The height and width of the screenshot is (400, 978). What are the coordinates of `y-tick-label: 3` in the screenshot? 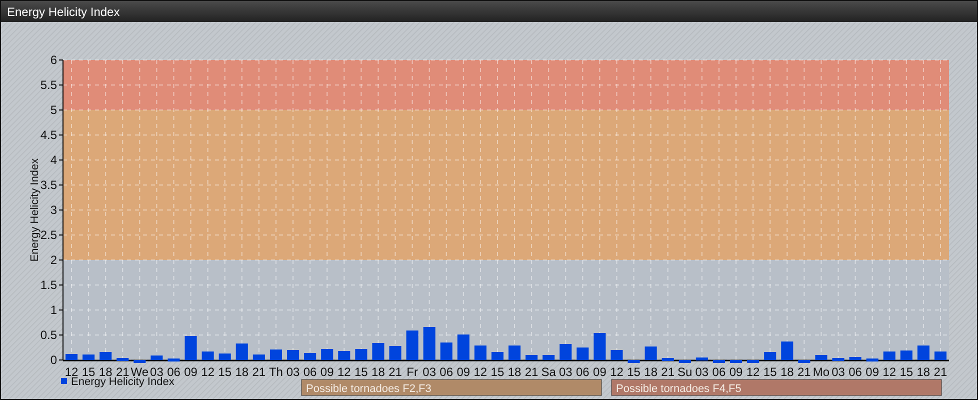 It's located at (53, 210).